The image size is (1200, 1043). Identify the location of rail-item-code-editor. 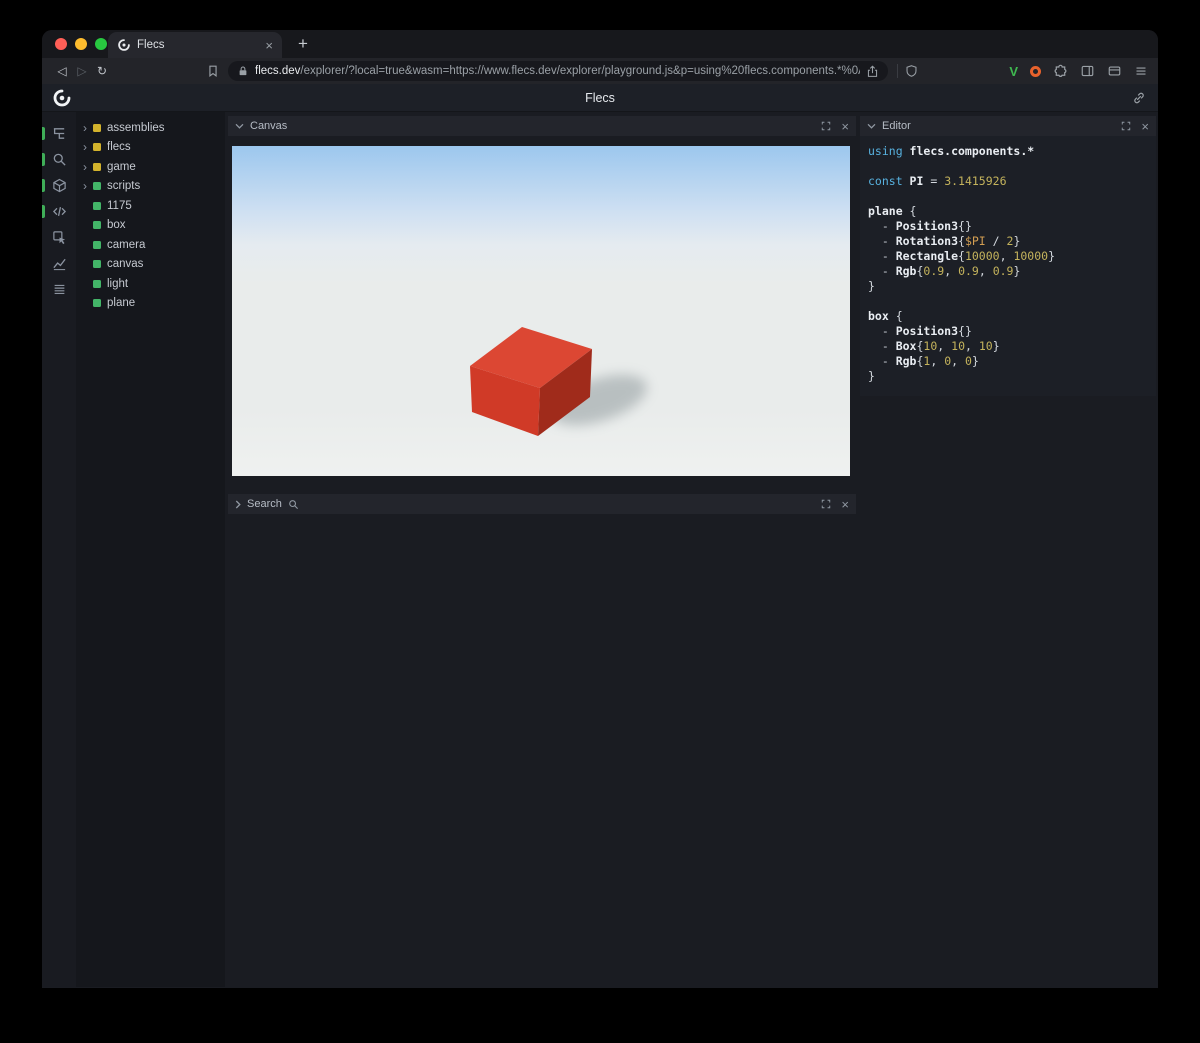
(59, 211).